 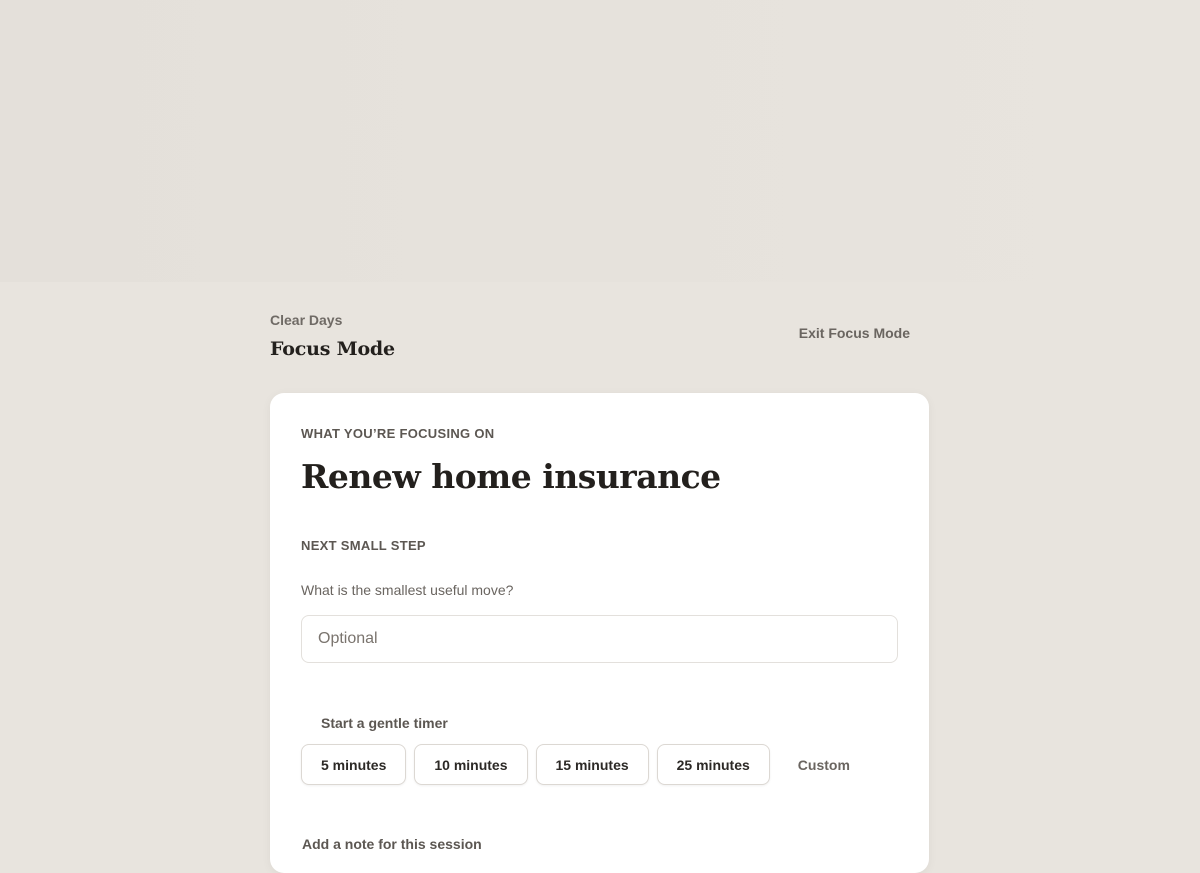 I want to click on task-title: Renew home insurance, so click(x=511, y=476).